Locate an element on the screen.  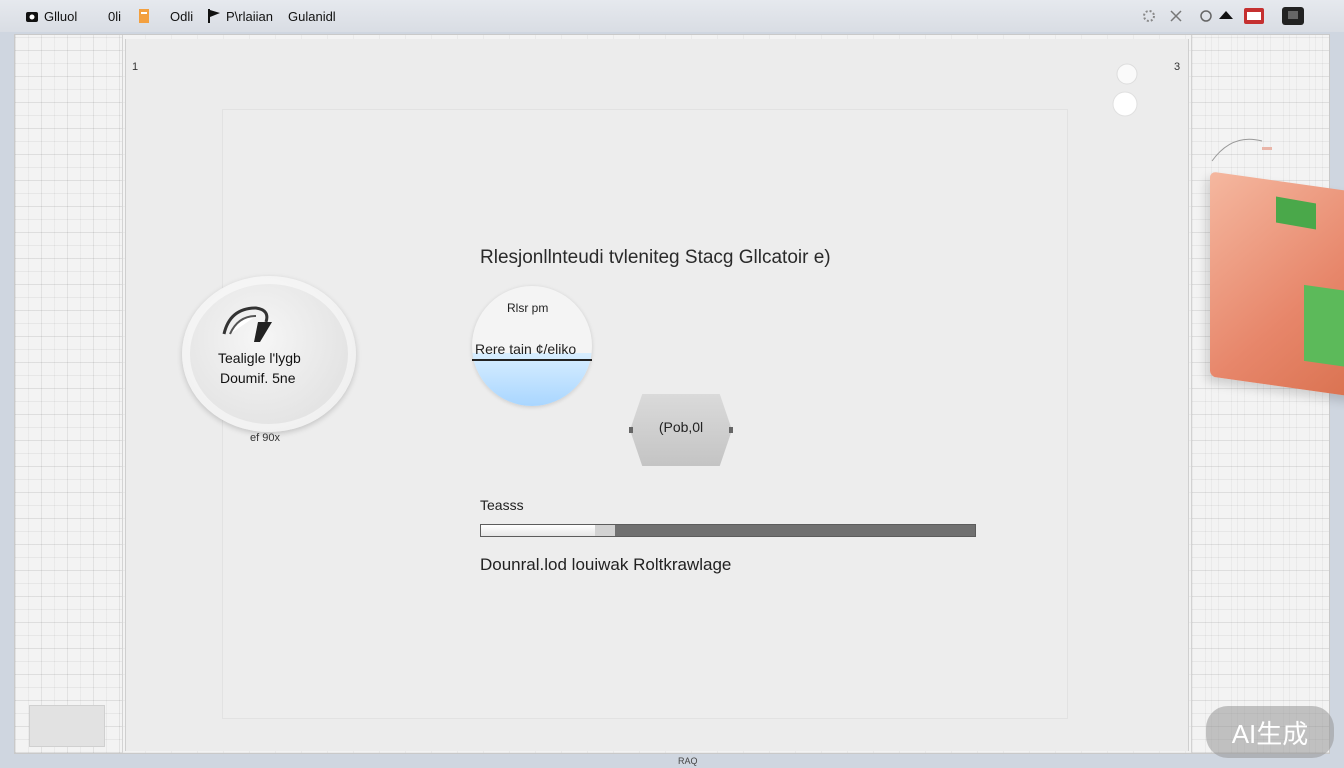
menu-label: P\rlaiian is located at coordinates (249, 16).